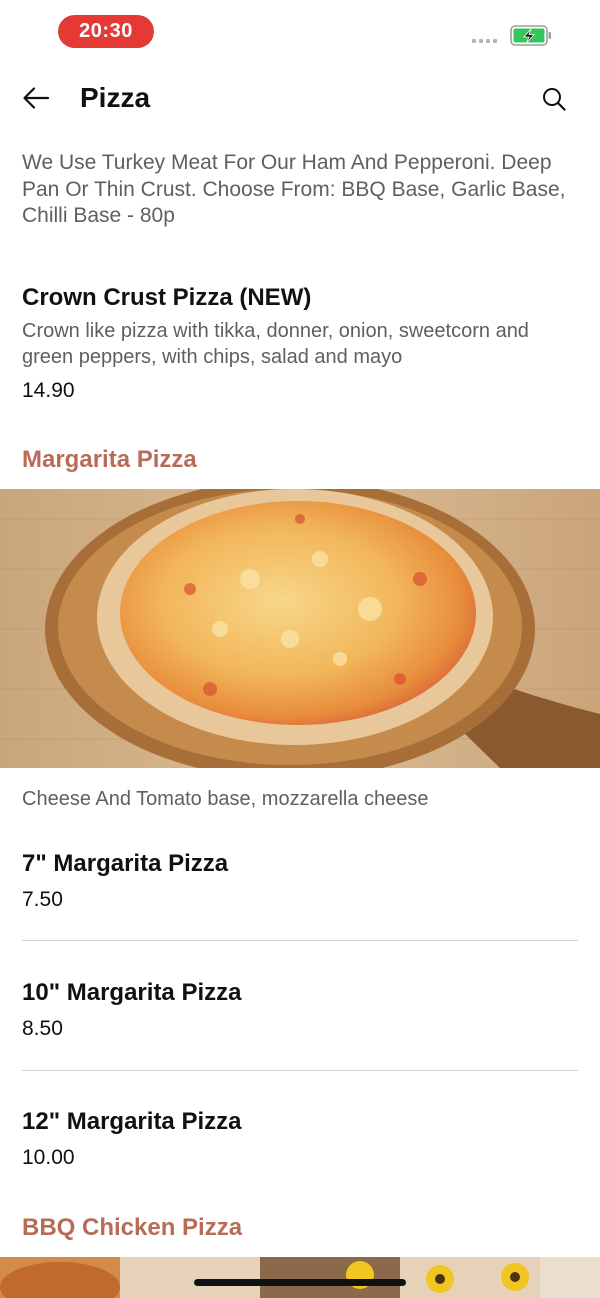  I want to click on item-price: 7.50, so click(42, 899).